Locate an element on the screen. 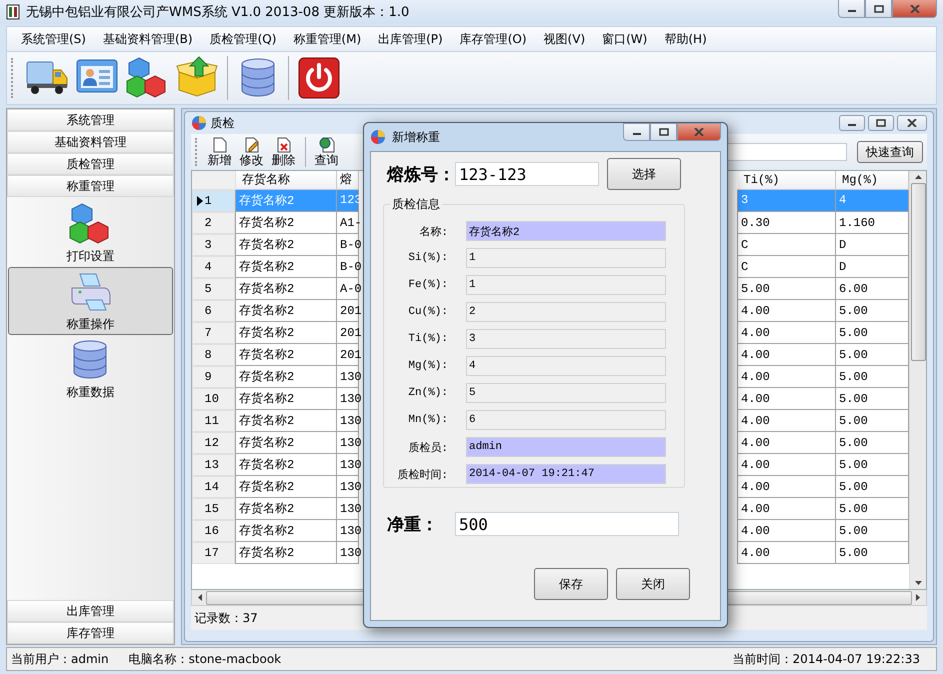  table-cell: C is located at coordinates (787, 267).